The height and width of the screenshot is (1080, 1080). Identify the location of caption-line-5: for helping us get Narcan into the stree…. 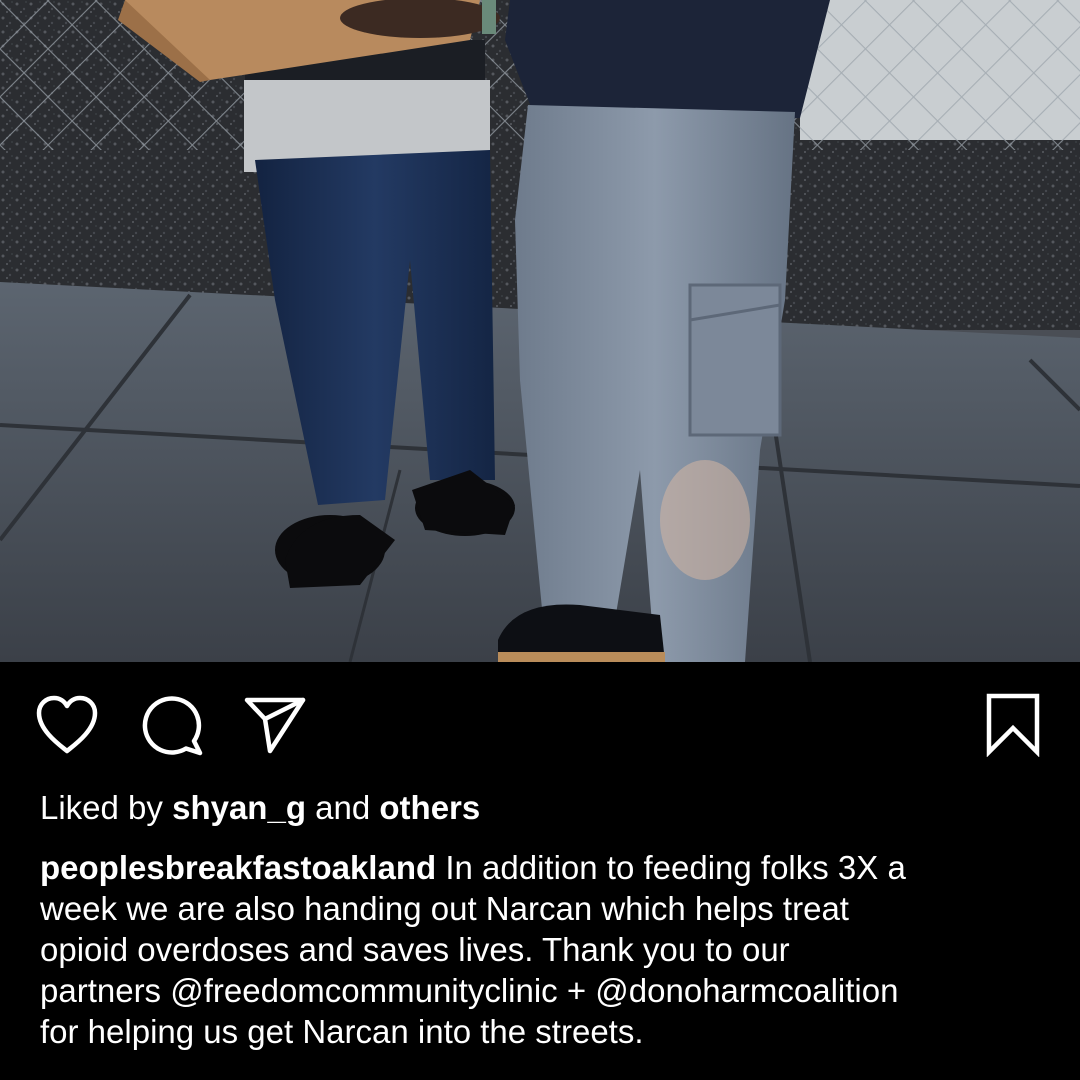
(342, 1031).